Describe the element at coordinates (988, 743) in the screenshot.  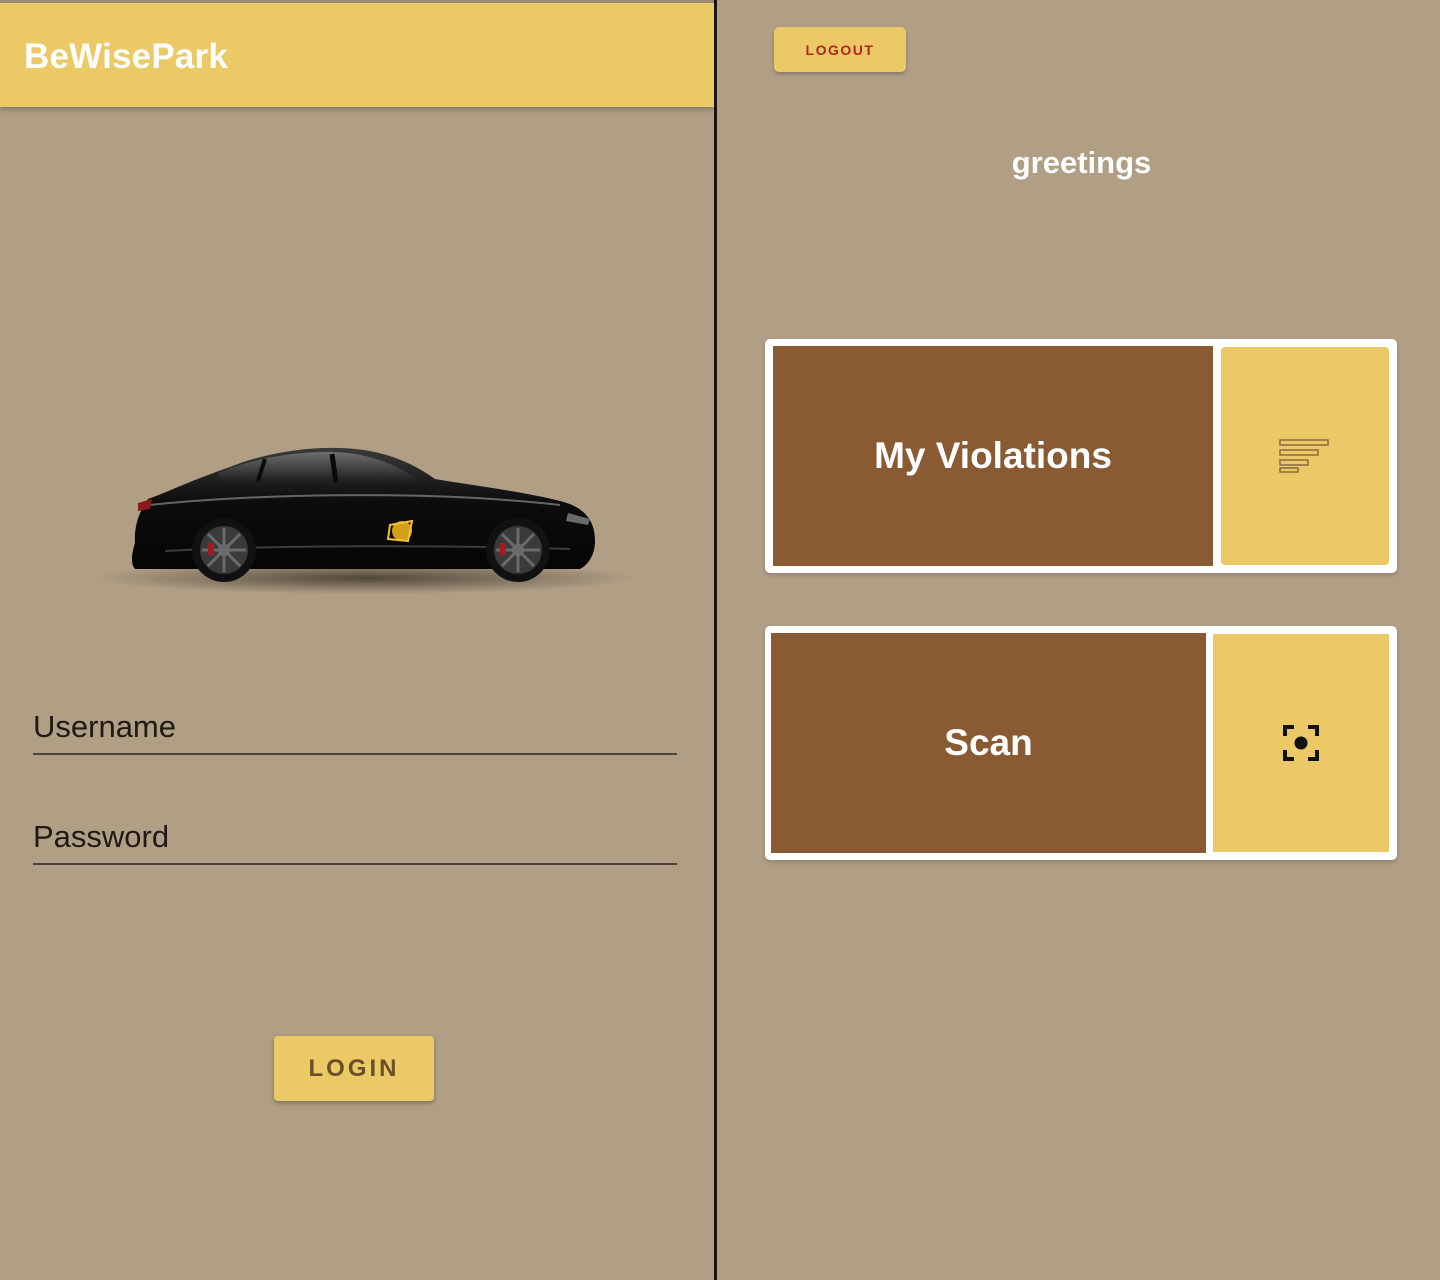
I see `scan-label: Scan` at that location.